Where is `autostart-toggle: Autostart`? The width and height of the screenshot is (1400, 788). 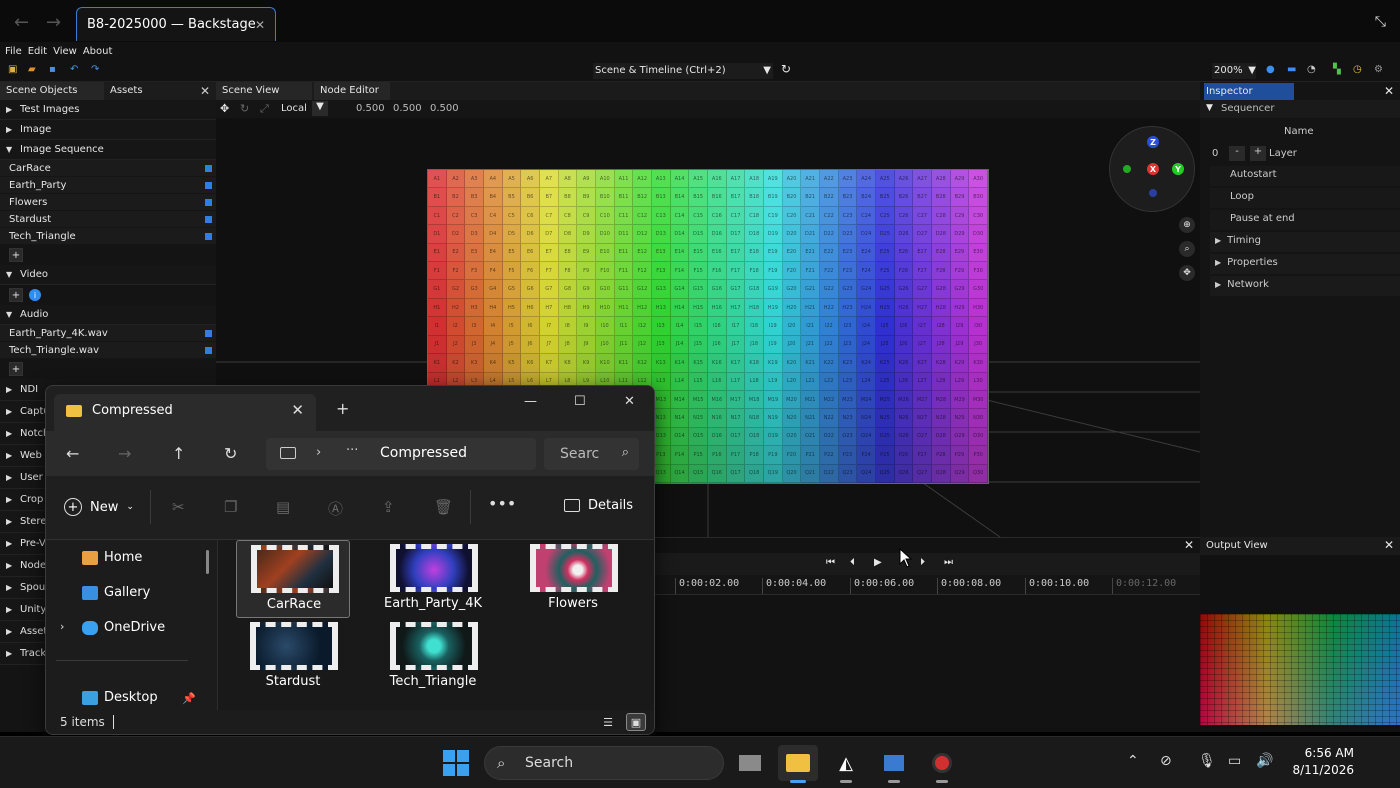
autostart-toggle: Autostart is located at coordinates (1305, 176).